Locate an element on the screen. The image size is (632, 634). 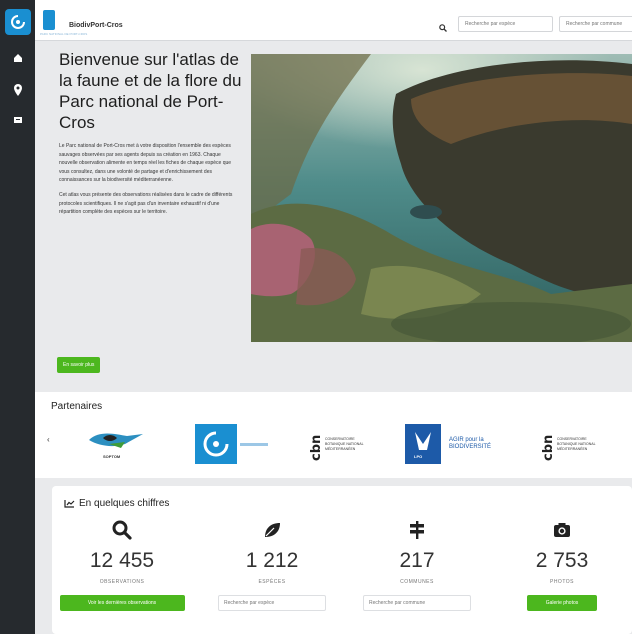
stats-heading: En quelques chiffres is located at coordinates (116, 503).